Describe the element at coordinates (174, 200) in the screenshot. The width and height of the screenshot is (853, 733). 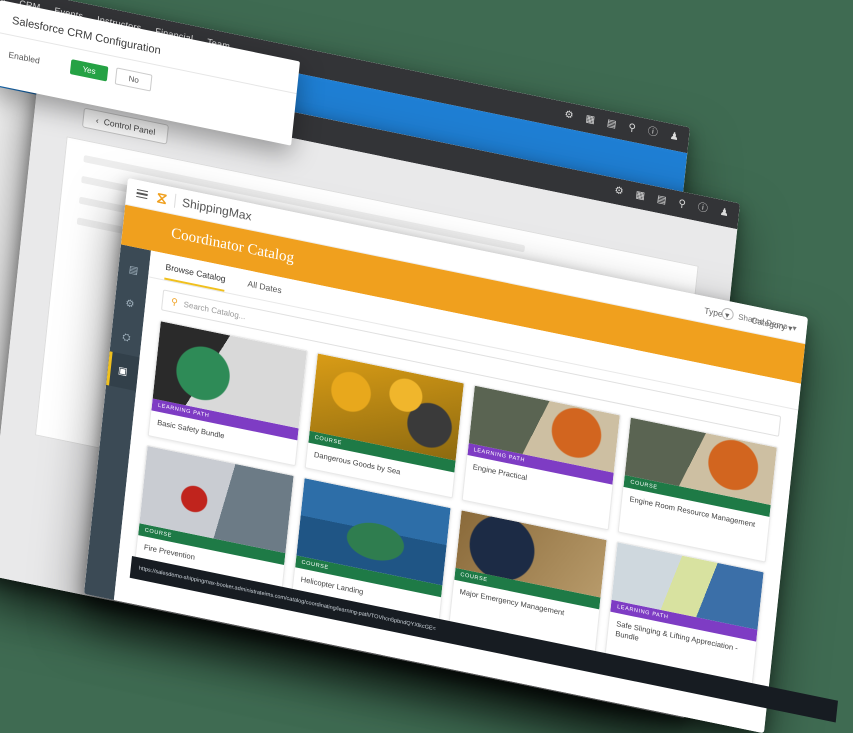
I see `logo-divider` at that location.